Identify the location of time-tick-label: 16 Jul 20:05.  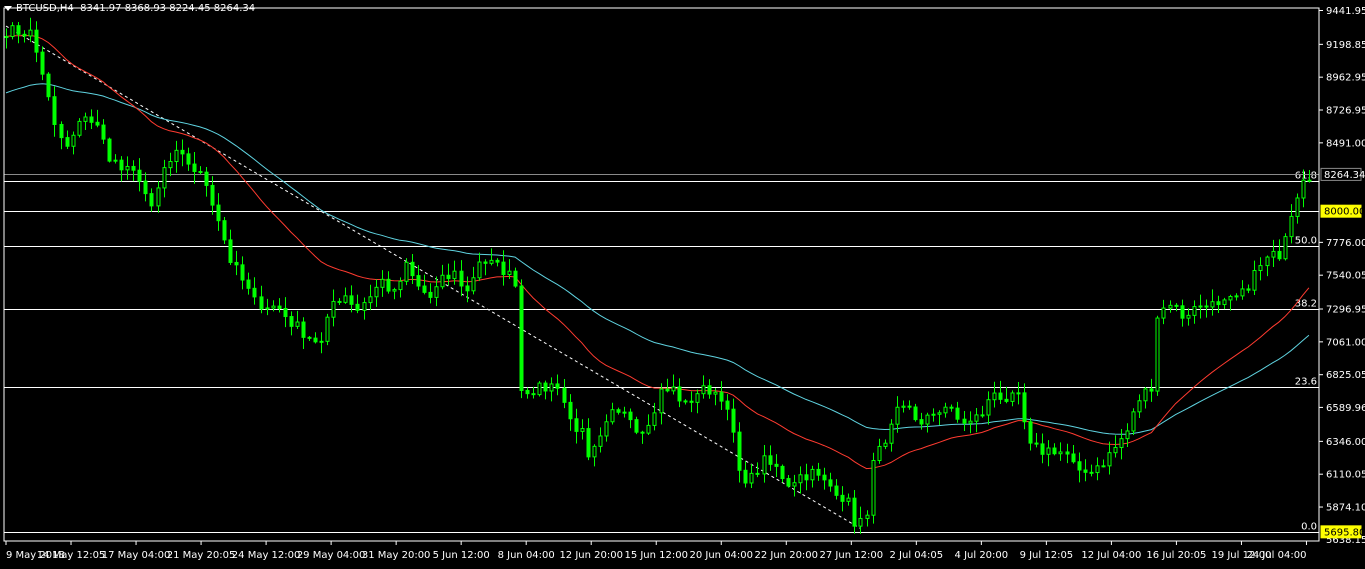
(1176, 555).